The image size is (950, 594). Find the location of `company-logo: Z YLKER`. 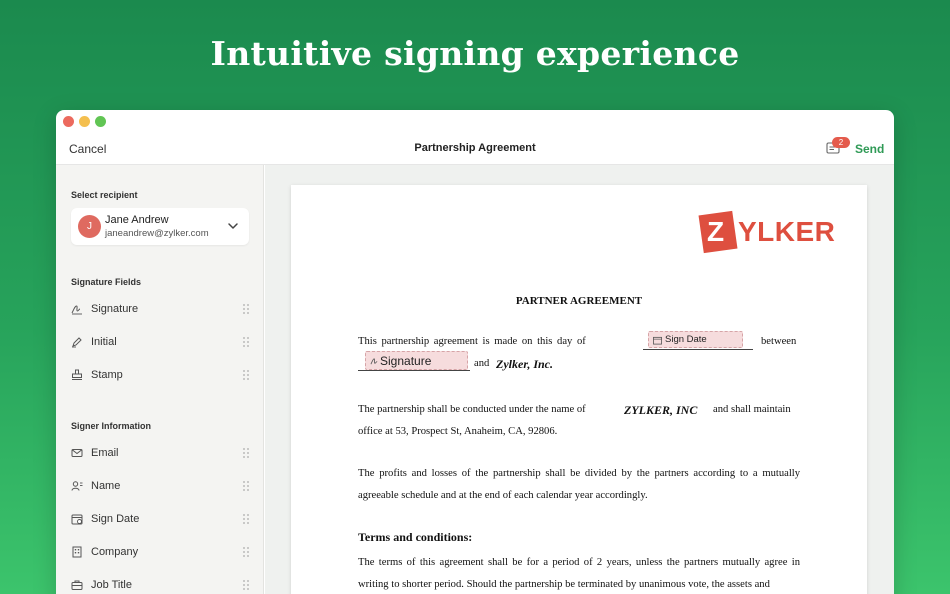

company-logo: Z YLKER is located at coordinates (768, 235).